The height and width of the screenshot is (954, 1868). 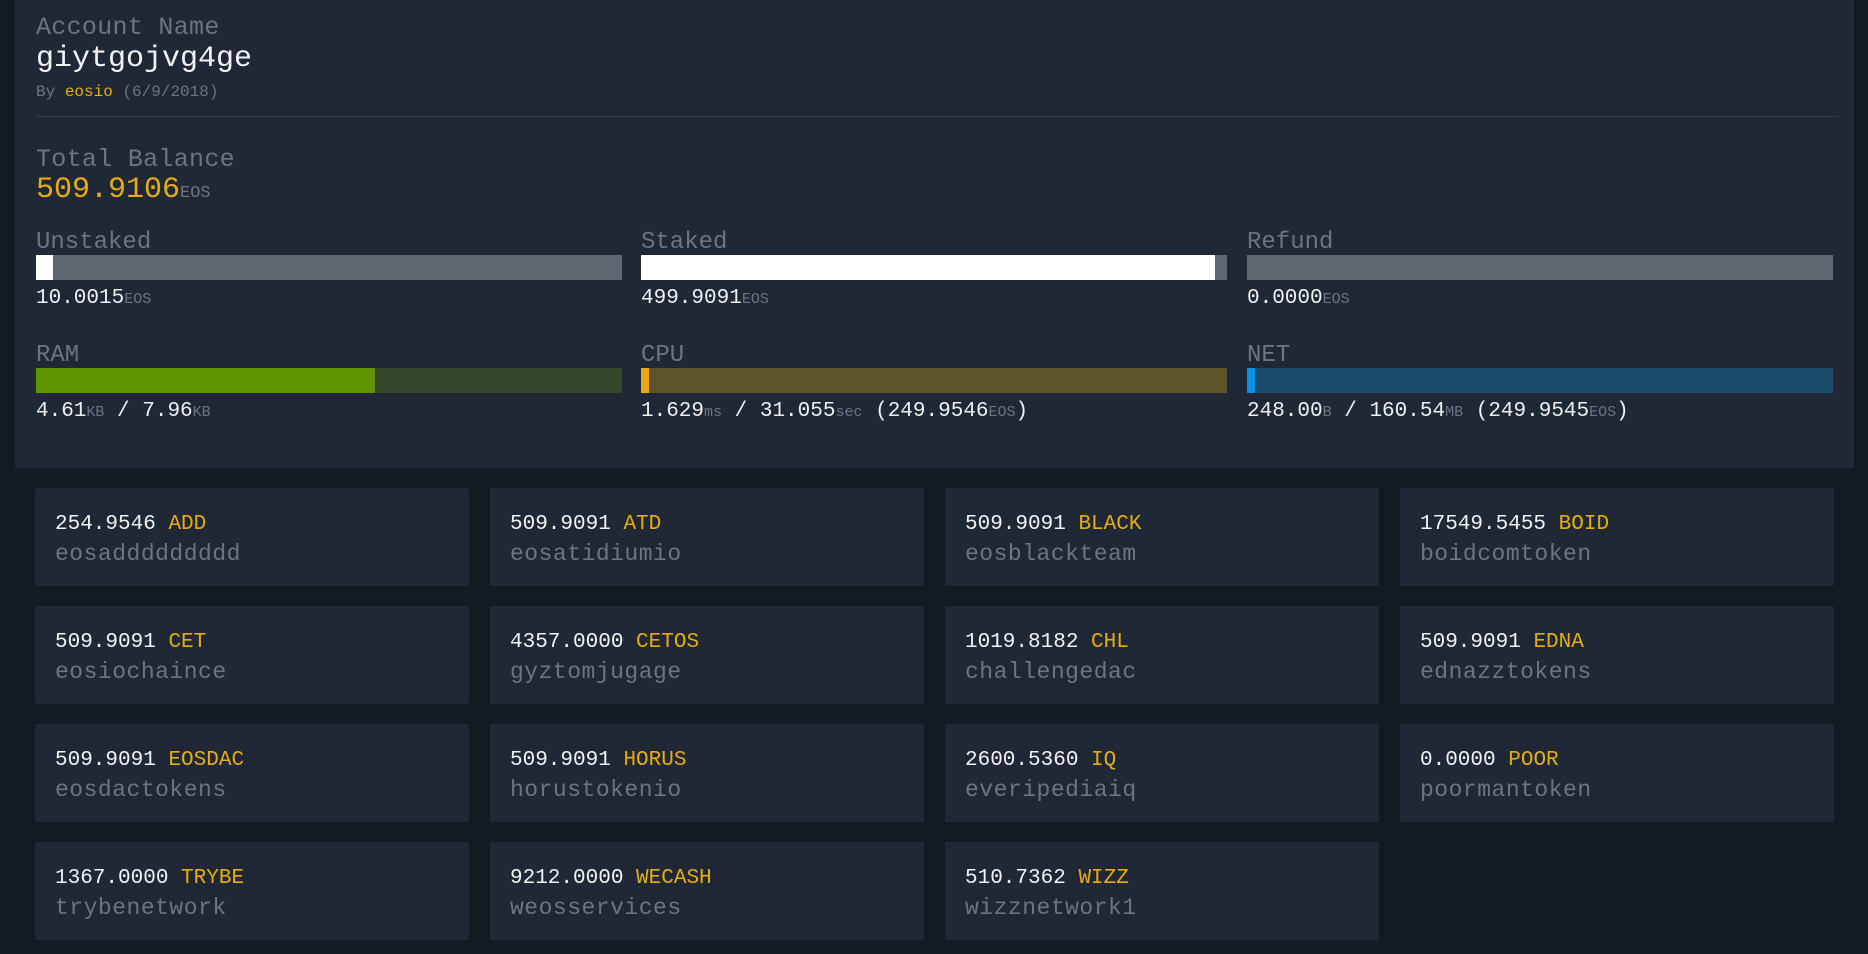 What do you see at coordinates (663, 355) in the screenshot?
I see `cpu-label: CPU` at bounding box center [663, 355].